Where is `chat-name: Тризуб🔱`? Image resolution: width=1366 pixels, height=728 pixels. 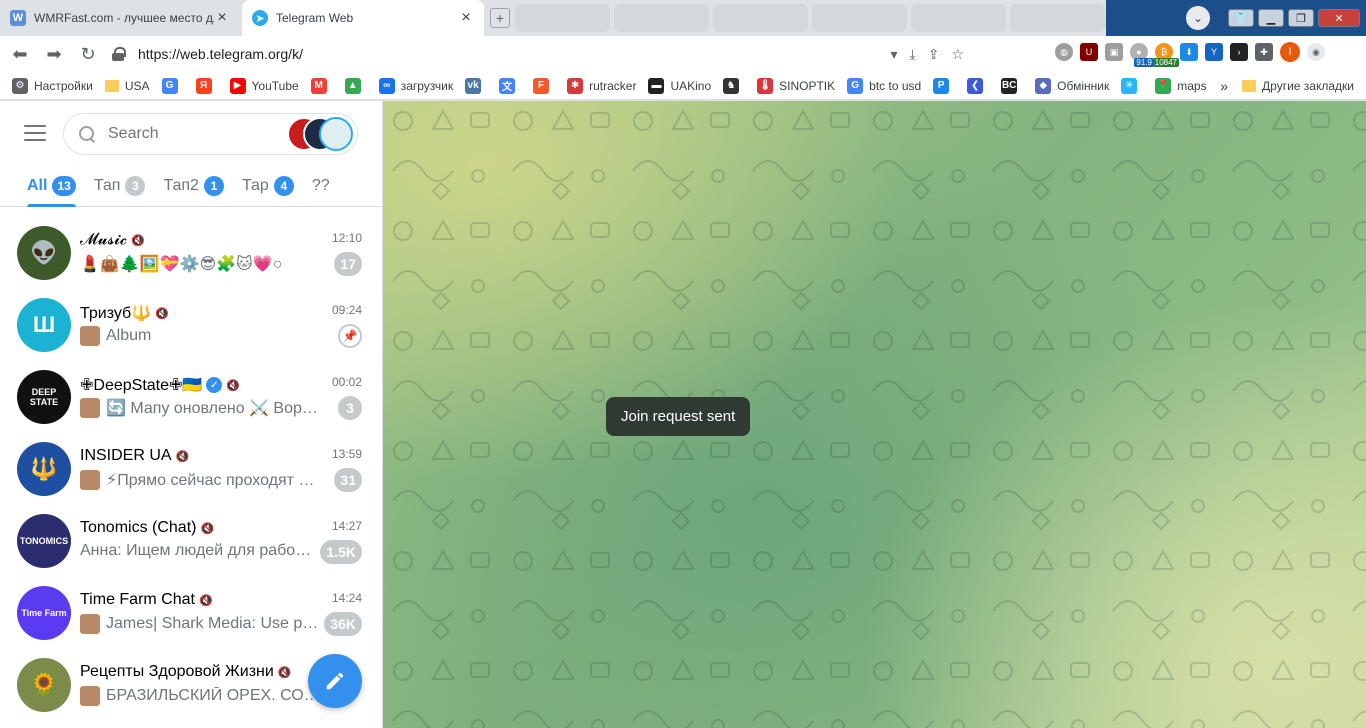 chat-name: Тризуб🔱 is located at coordinates (116, 313).